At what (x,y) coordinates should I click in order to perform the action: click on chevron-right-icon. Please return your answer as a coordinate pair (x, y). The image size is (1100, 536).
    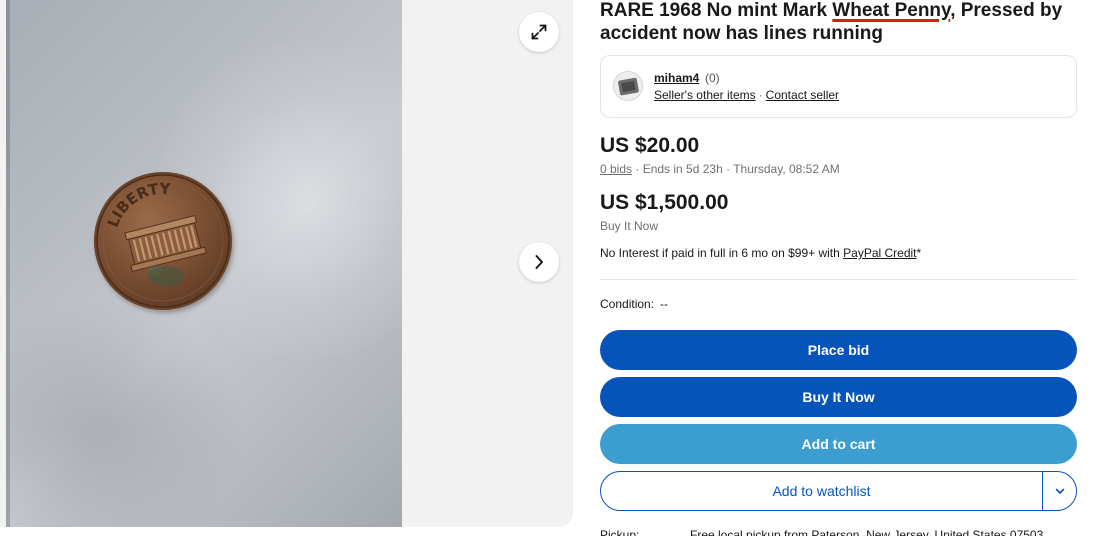
    Looking at the image, I should click on (539, 262).